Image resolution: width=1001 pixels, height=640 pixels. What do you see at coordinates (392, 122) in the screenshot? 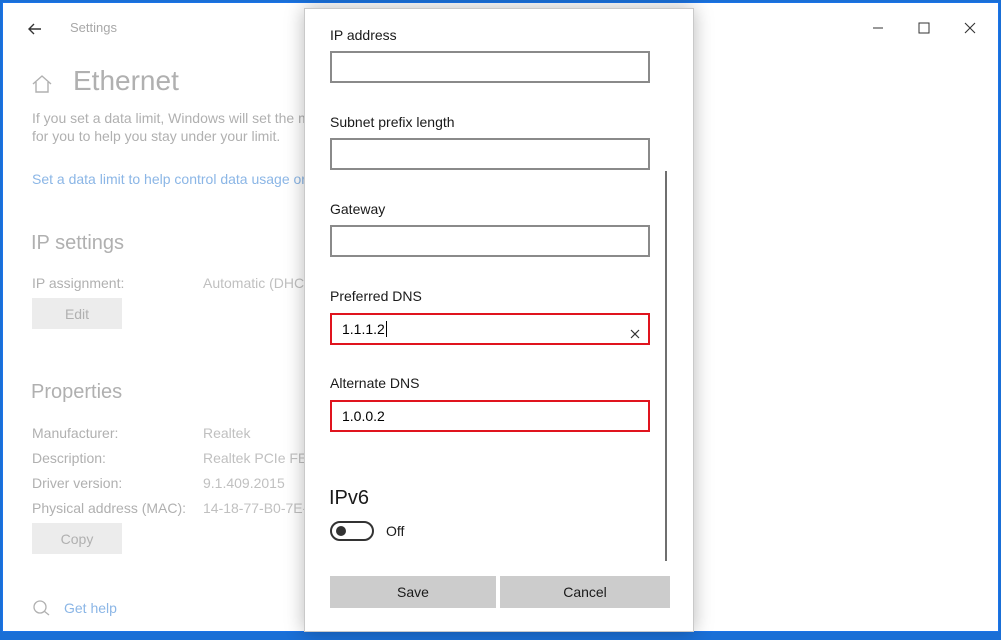
I see `subnet-prefix-label: Subnet prefix length` at bounding box center [392, 122].